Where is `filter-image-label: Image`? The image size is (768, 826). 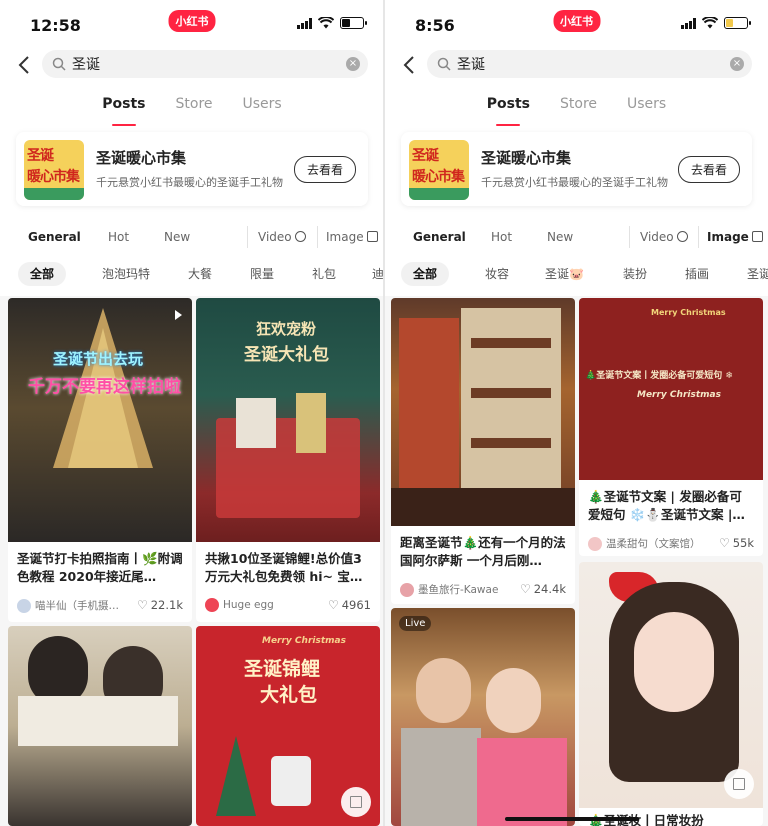
filter-image-label: Image is located at coordinates (728, 237).